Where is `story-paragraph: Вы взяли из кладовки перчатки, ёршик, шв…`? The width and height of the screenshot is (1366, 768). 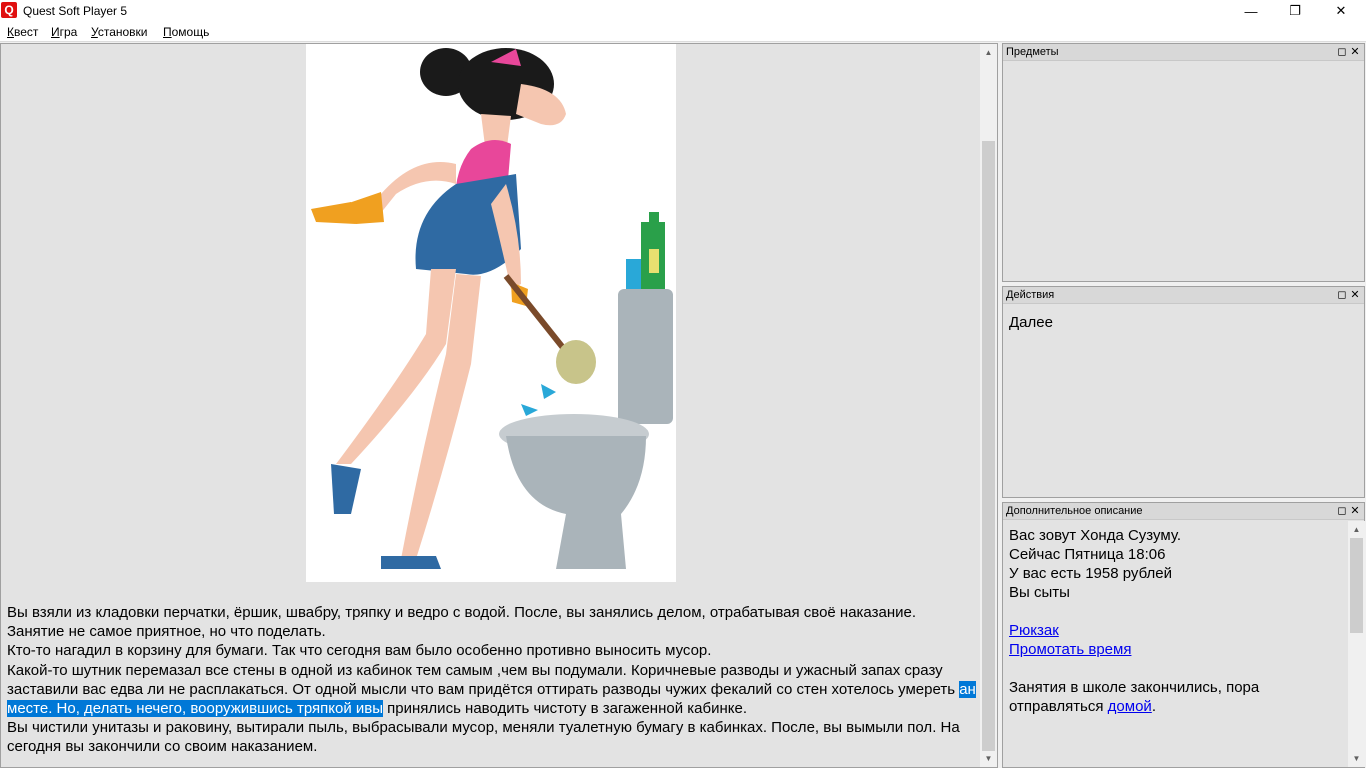 story-paragraph: Вы взяли из кладовки перчатки, ёршик, шв… is located at coordinates (462, 612).